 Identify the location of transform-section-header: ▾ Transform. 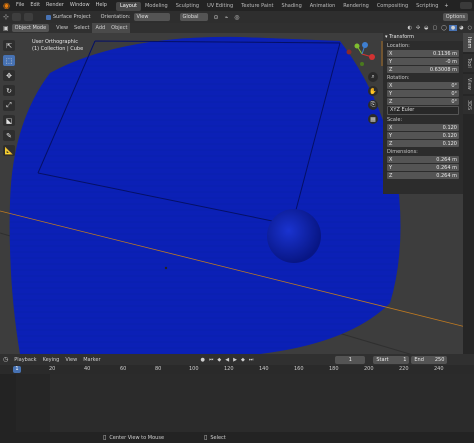
(423, 37).